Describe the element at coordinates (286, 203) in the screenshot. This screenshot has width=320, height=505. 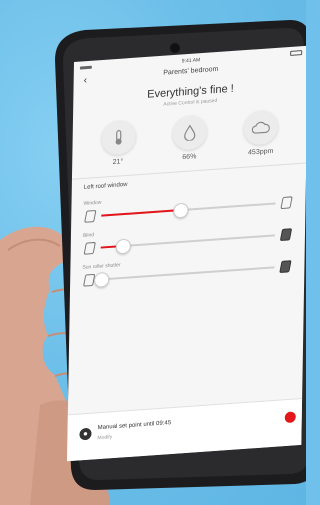
I see `window-open-icon` at that location.